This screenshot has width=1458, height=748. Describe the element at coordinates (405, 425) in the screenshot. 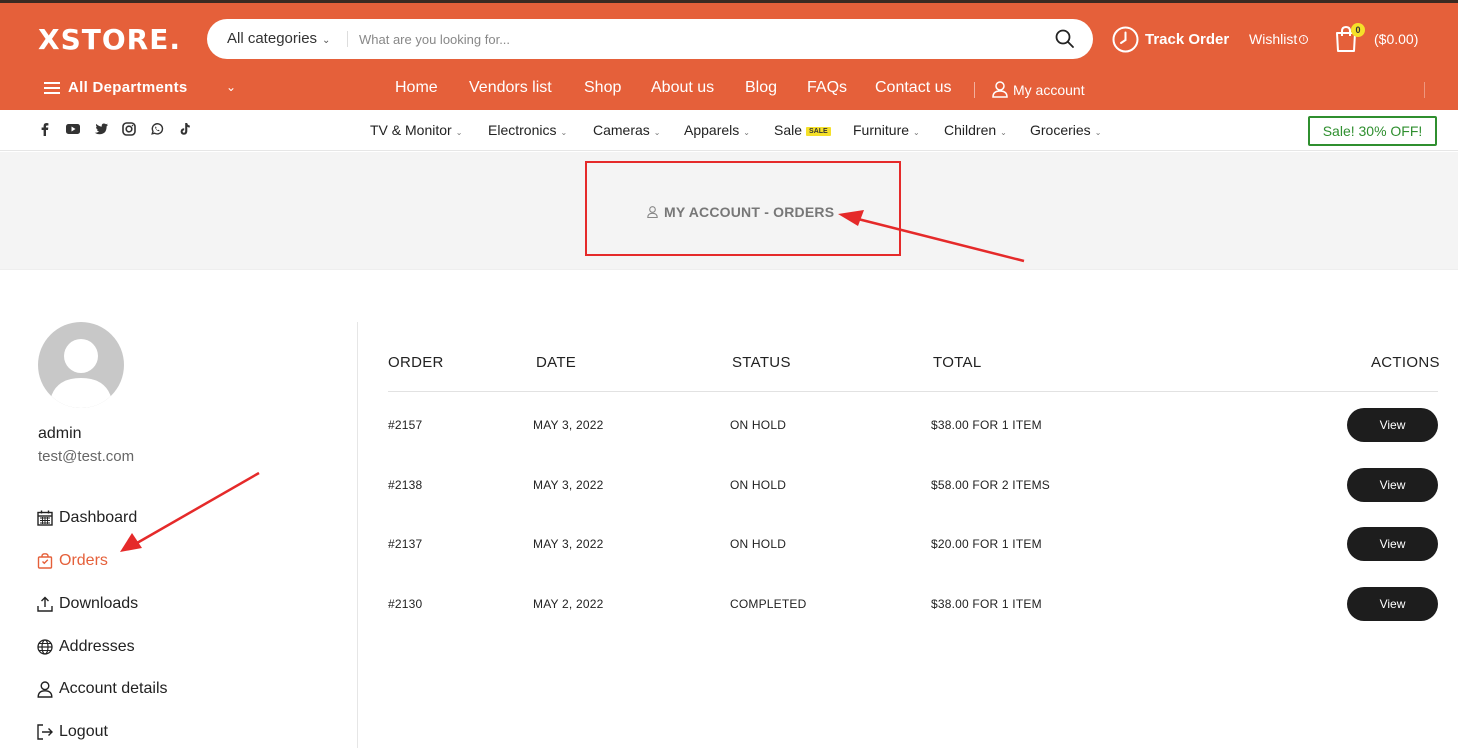

I see `order-number: #2157` at that location.